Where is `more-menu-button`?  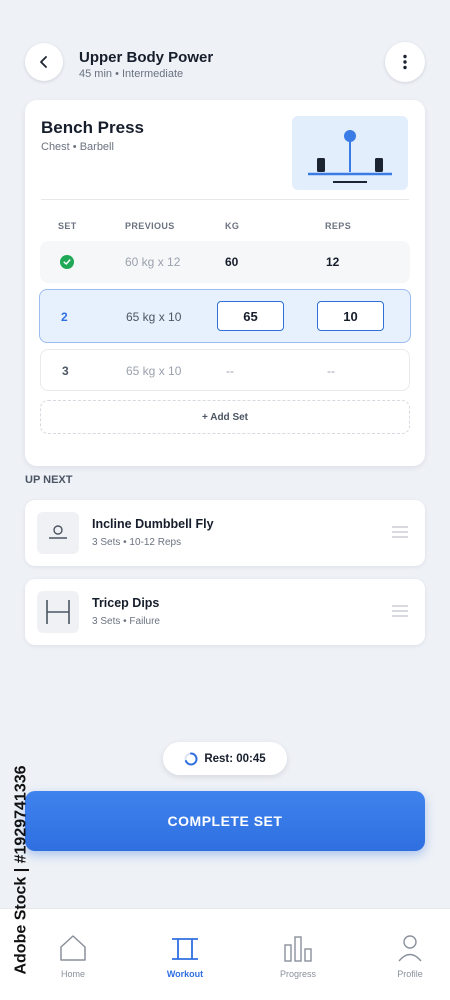
more-menu-button is located at coordinates (405, 62).